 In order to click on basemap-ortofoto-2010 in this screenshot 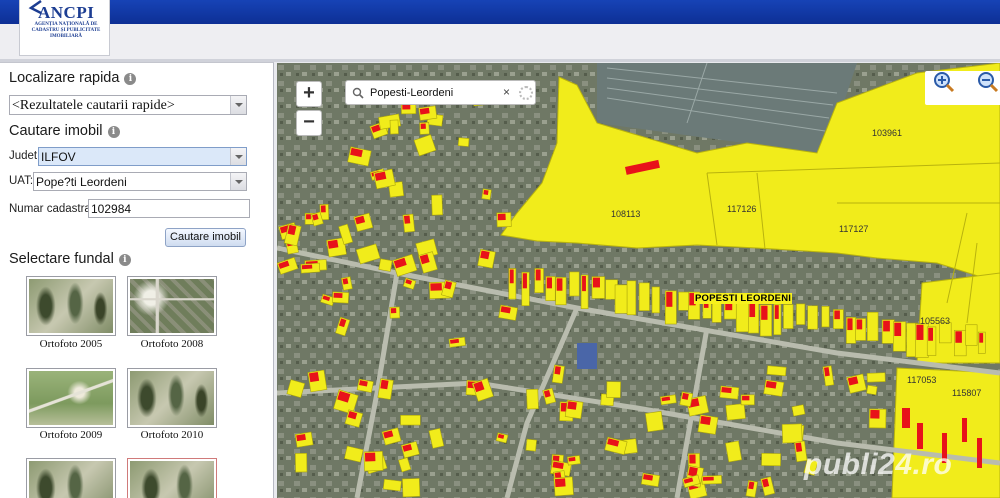, I will do `click(172, 398)`.